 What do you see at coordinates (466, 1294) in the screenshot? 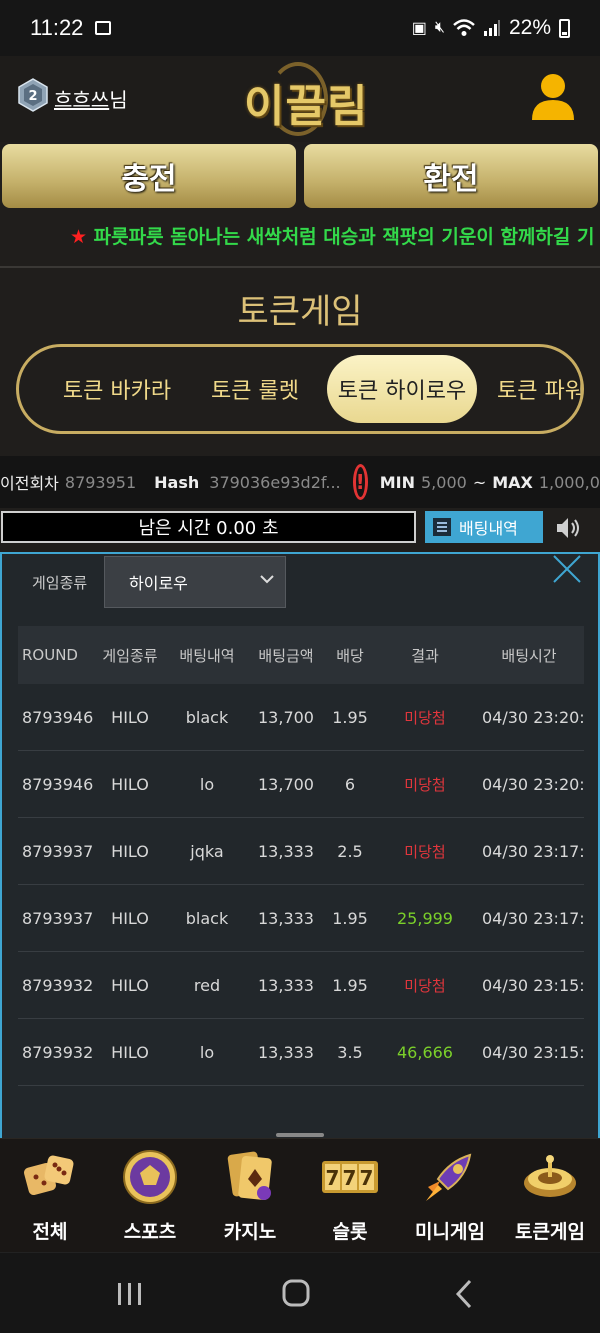
I see `back-icon` at bounding box center [466, 1294].